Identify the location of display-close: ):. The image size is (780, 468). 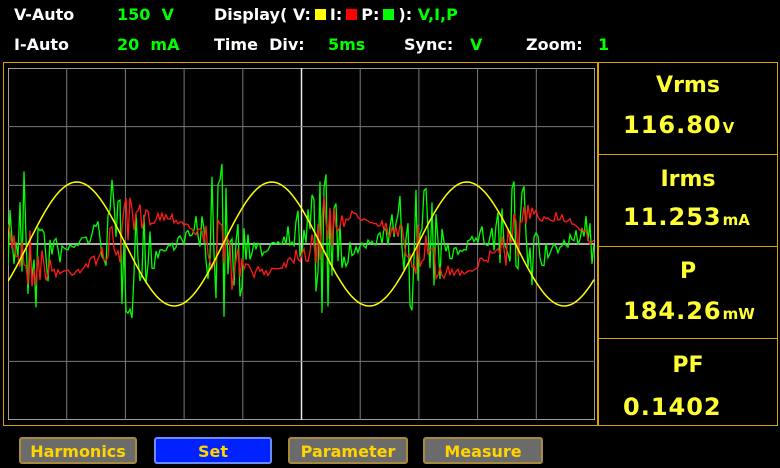
(405, 14).